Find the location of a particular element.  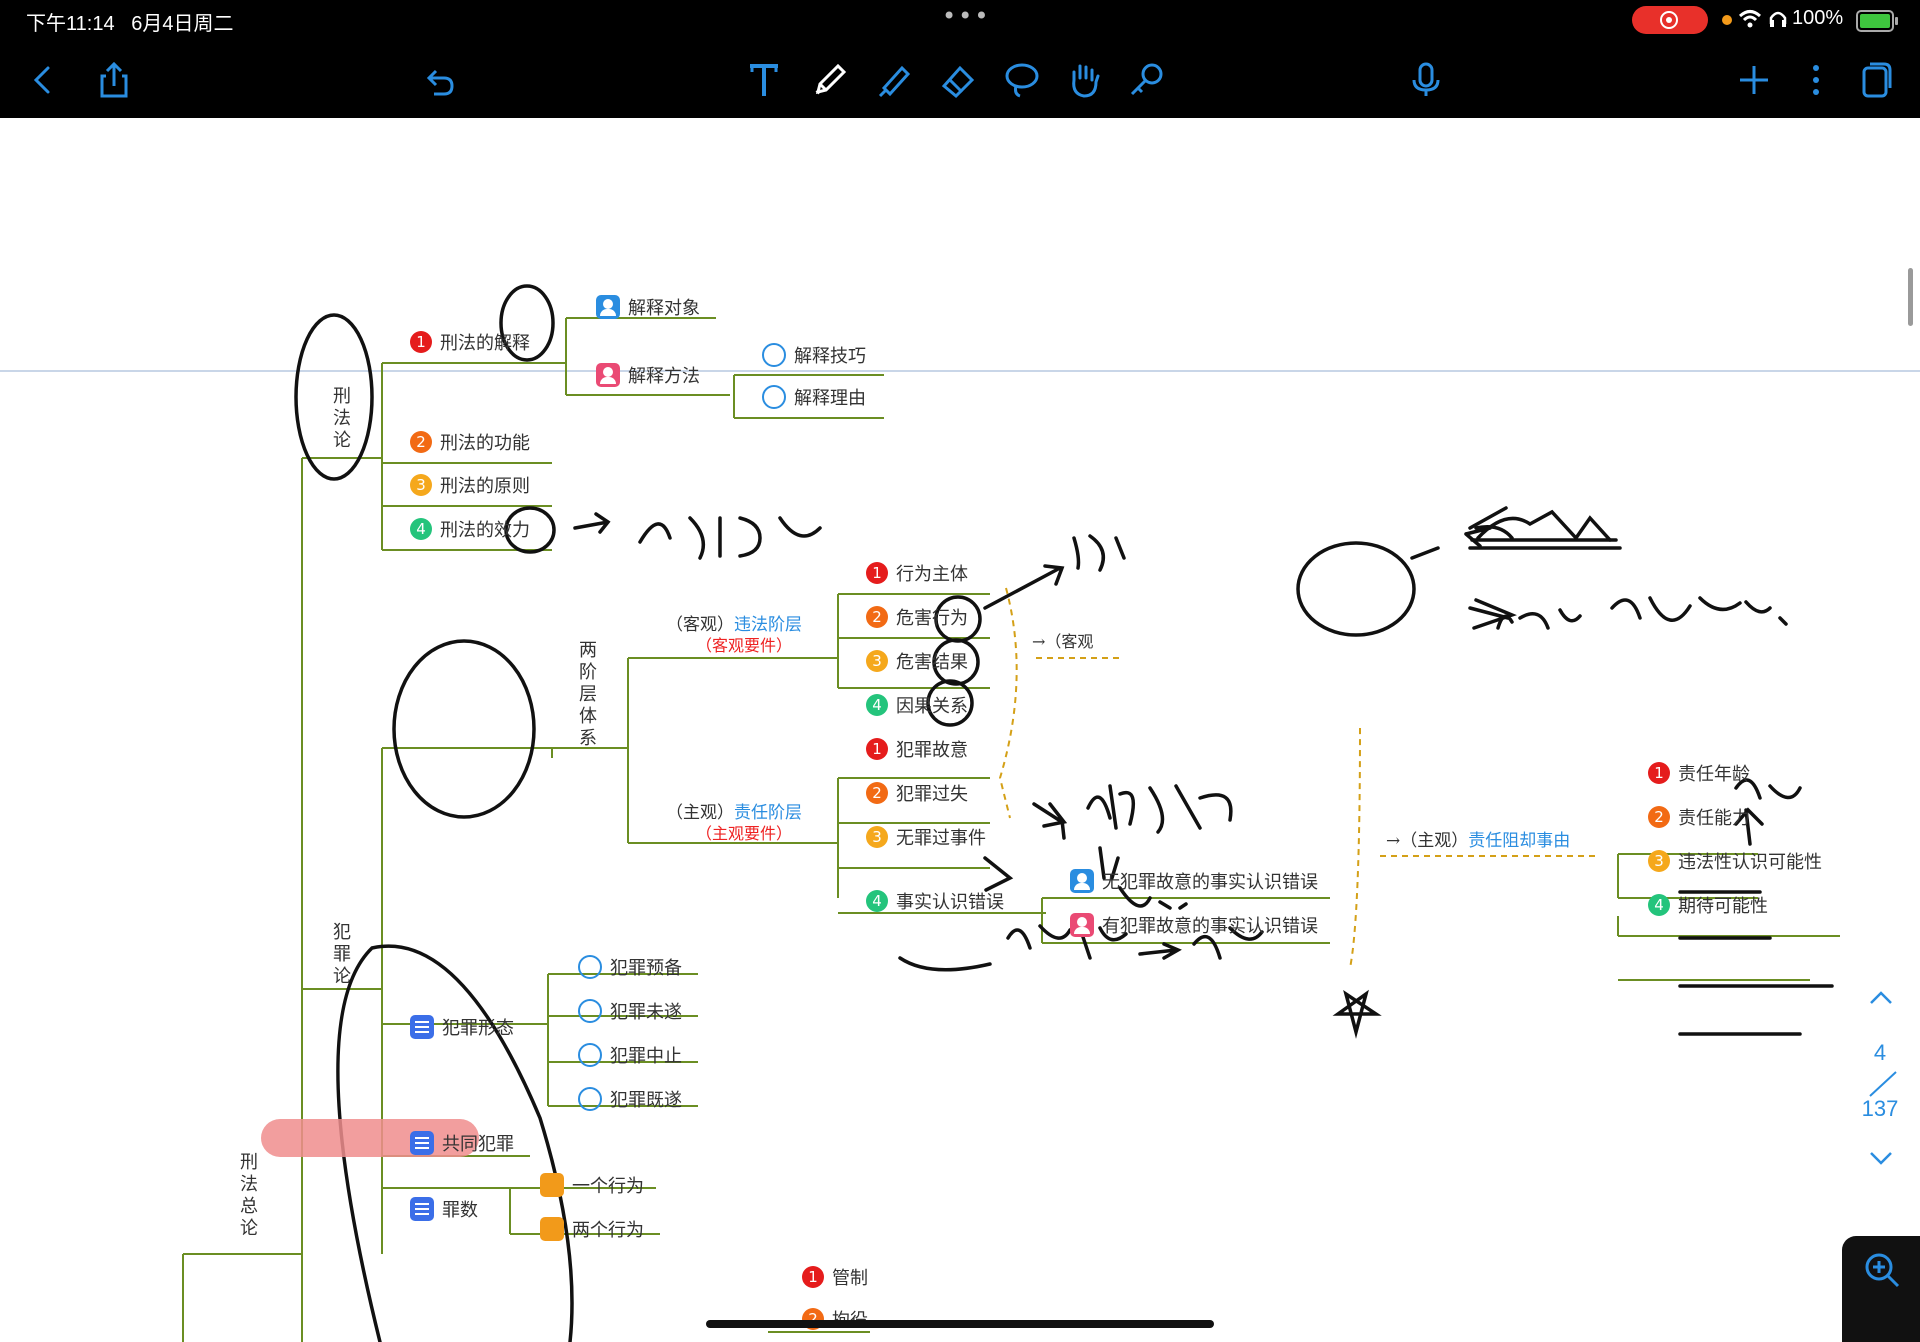

page-divider is located at coordinates (1883, 1084).